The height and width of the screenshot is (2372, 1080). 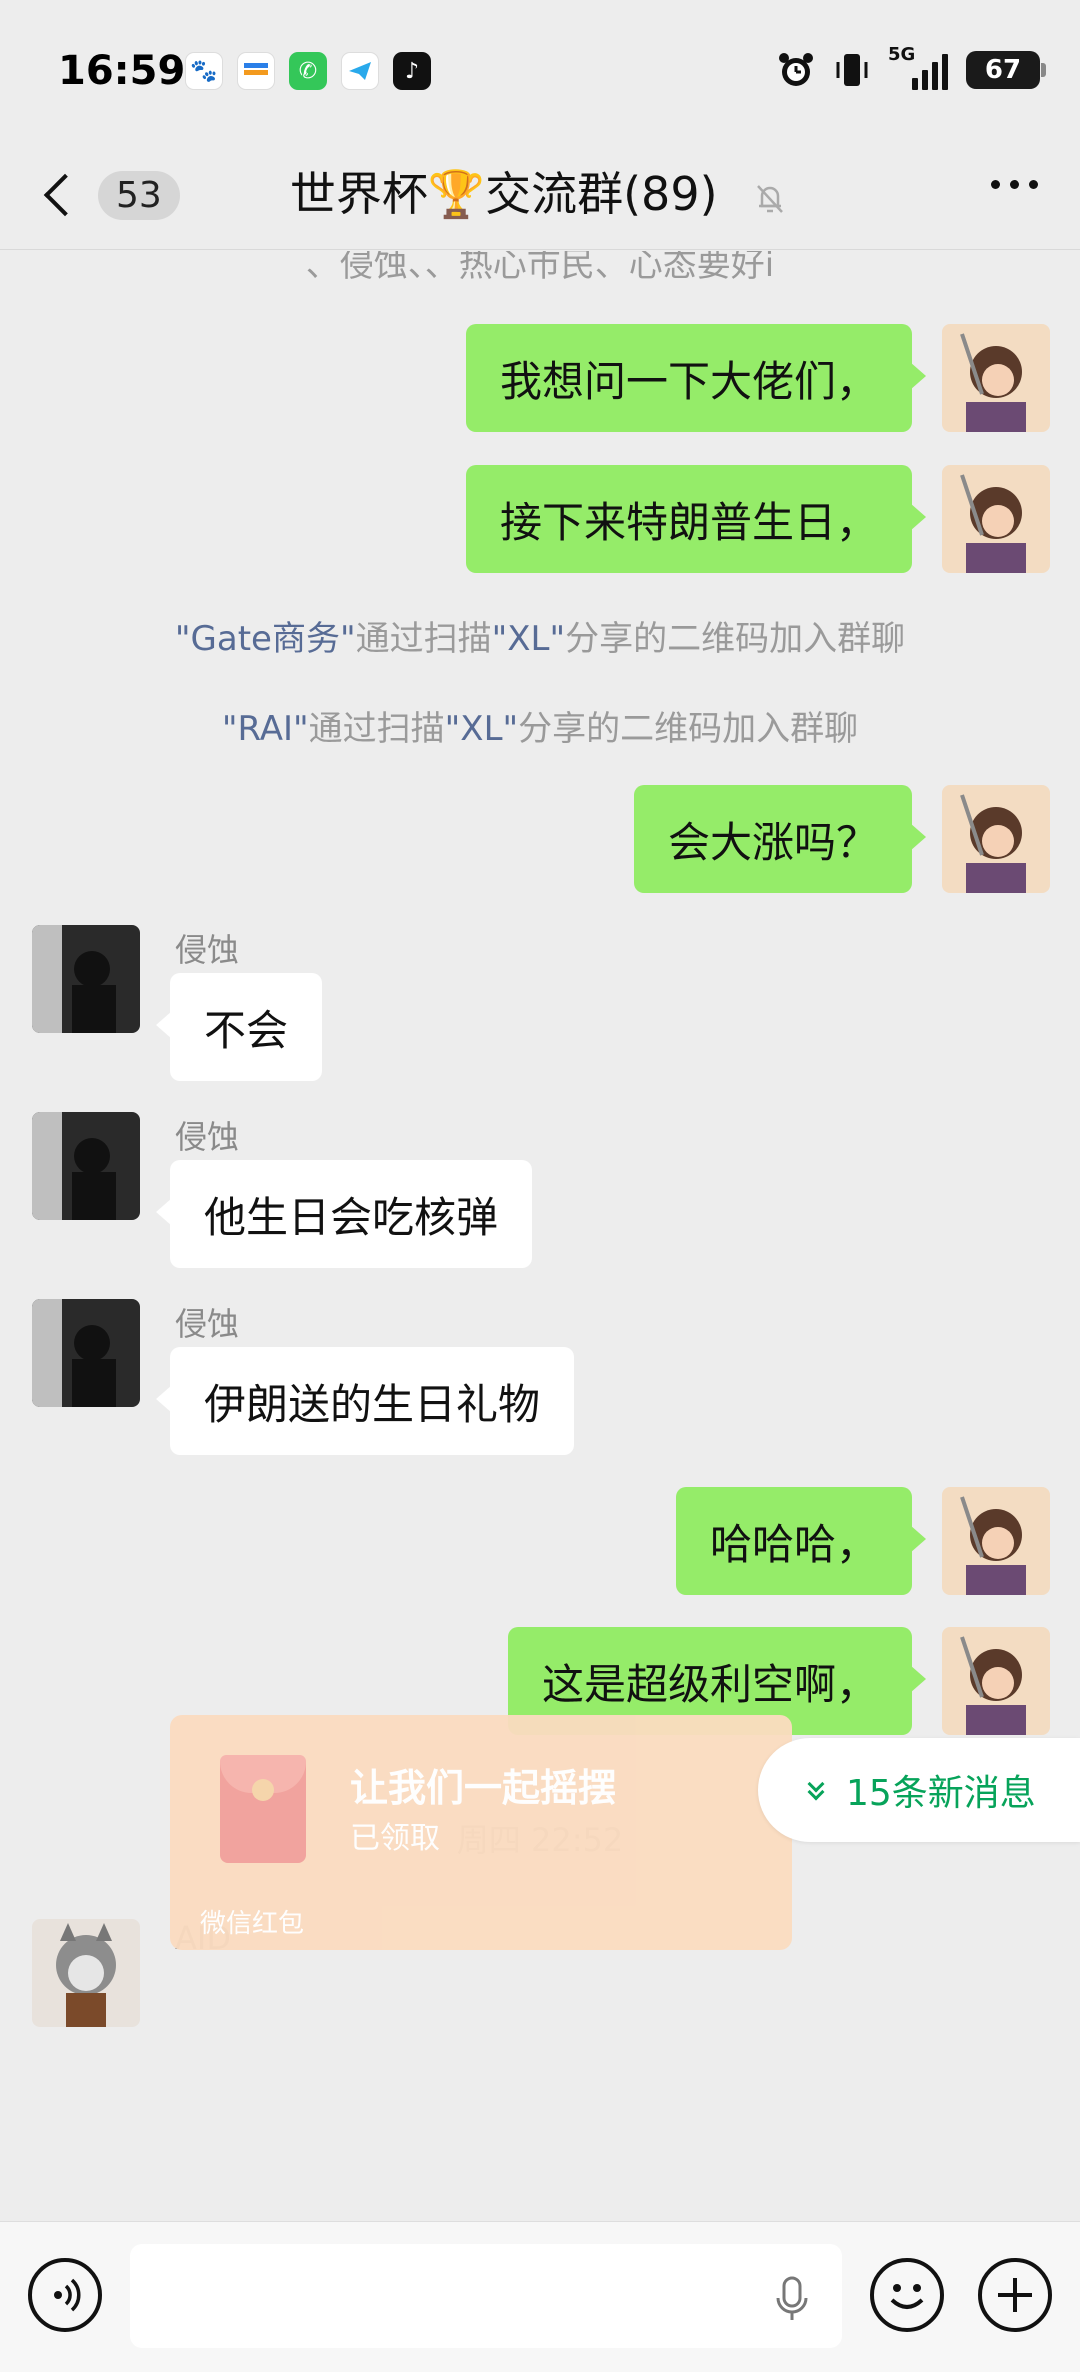 I want to click on voice-waves-icon, so click(x=67, y=2295).